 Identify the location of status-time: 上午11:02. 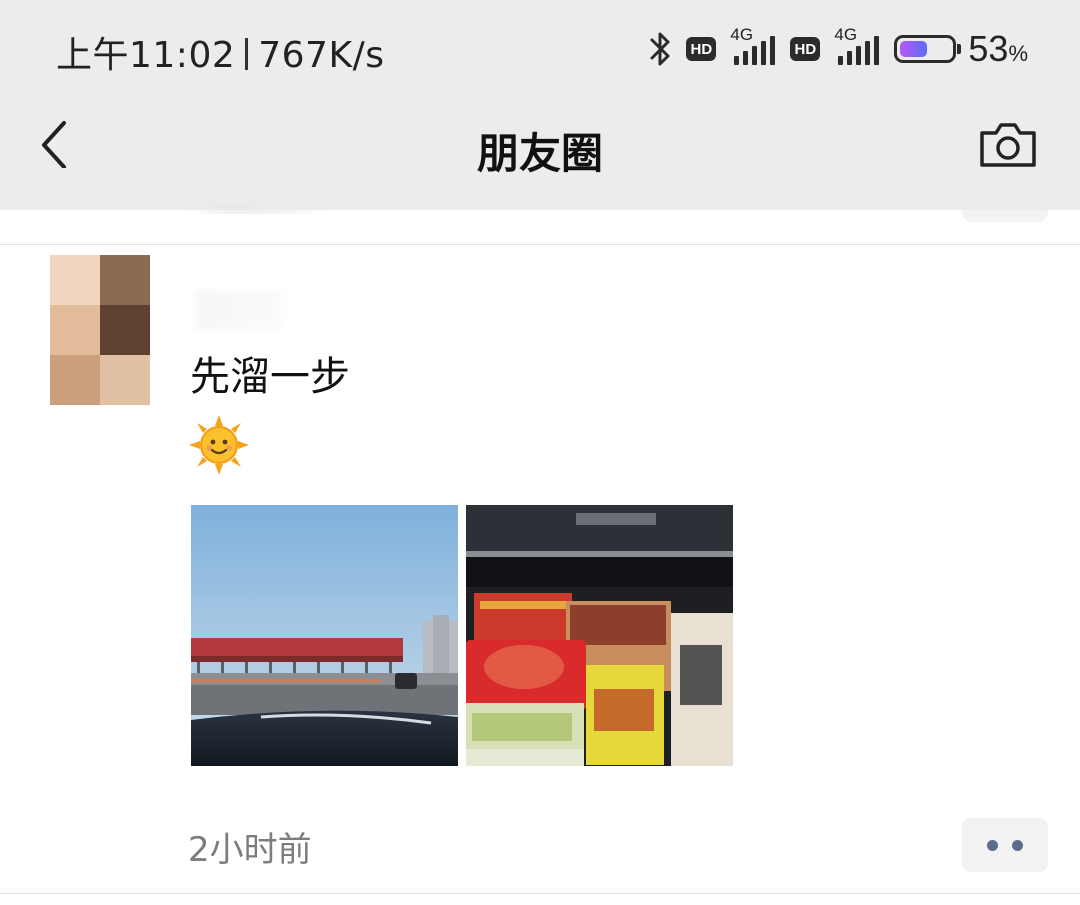
(146, 55).